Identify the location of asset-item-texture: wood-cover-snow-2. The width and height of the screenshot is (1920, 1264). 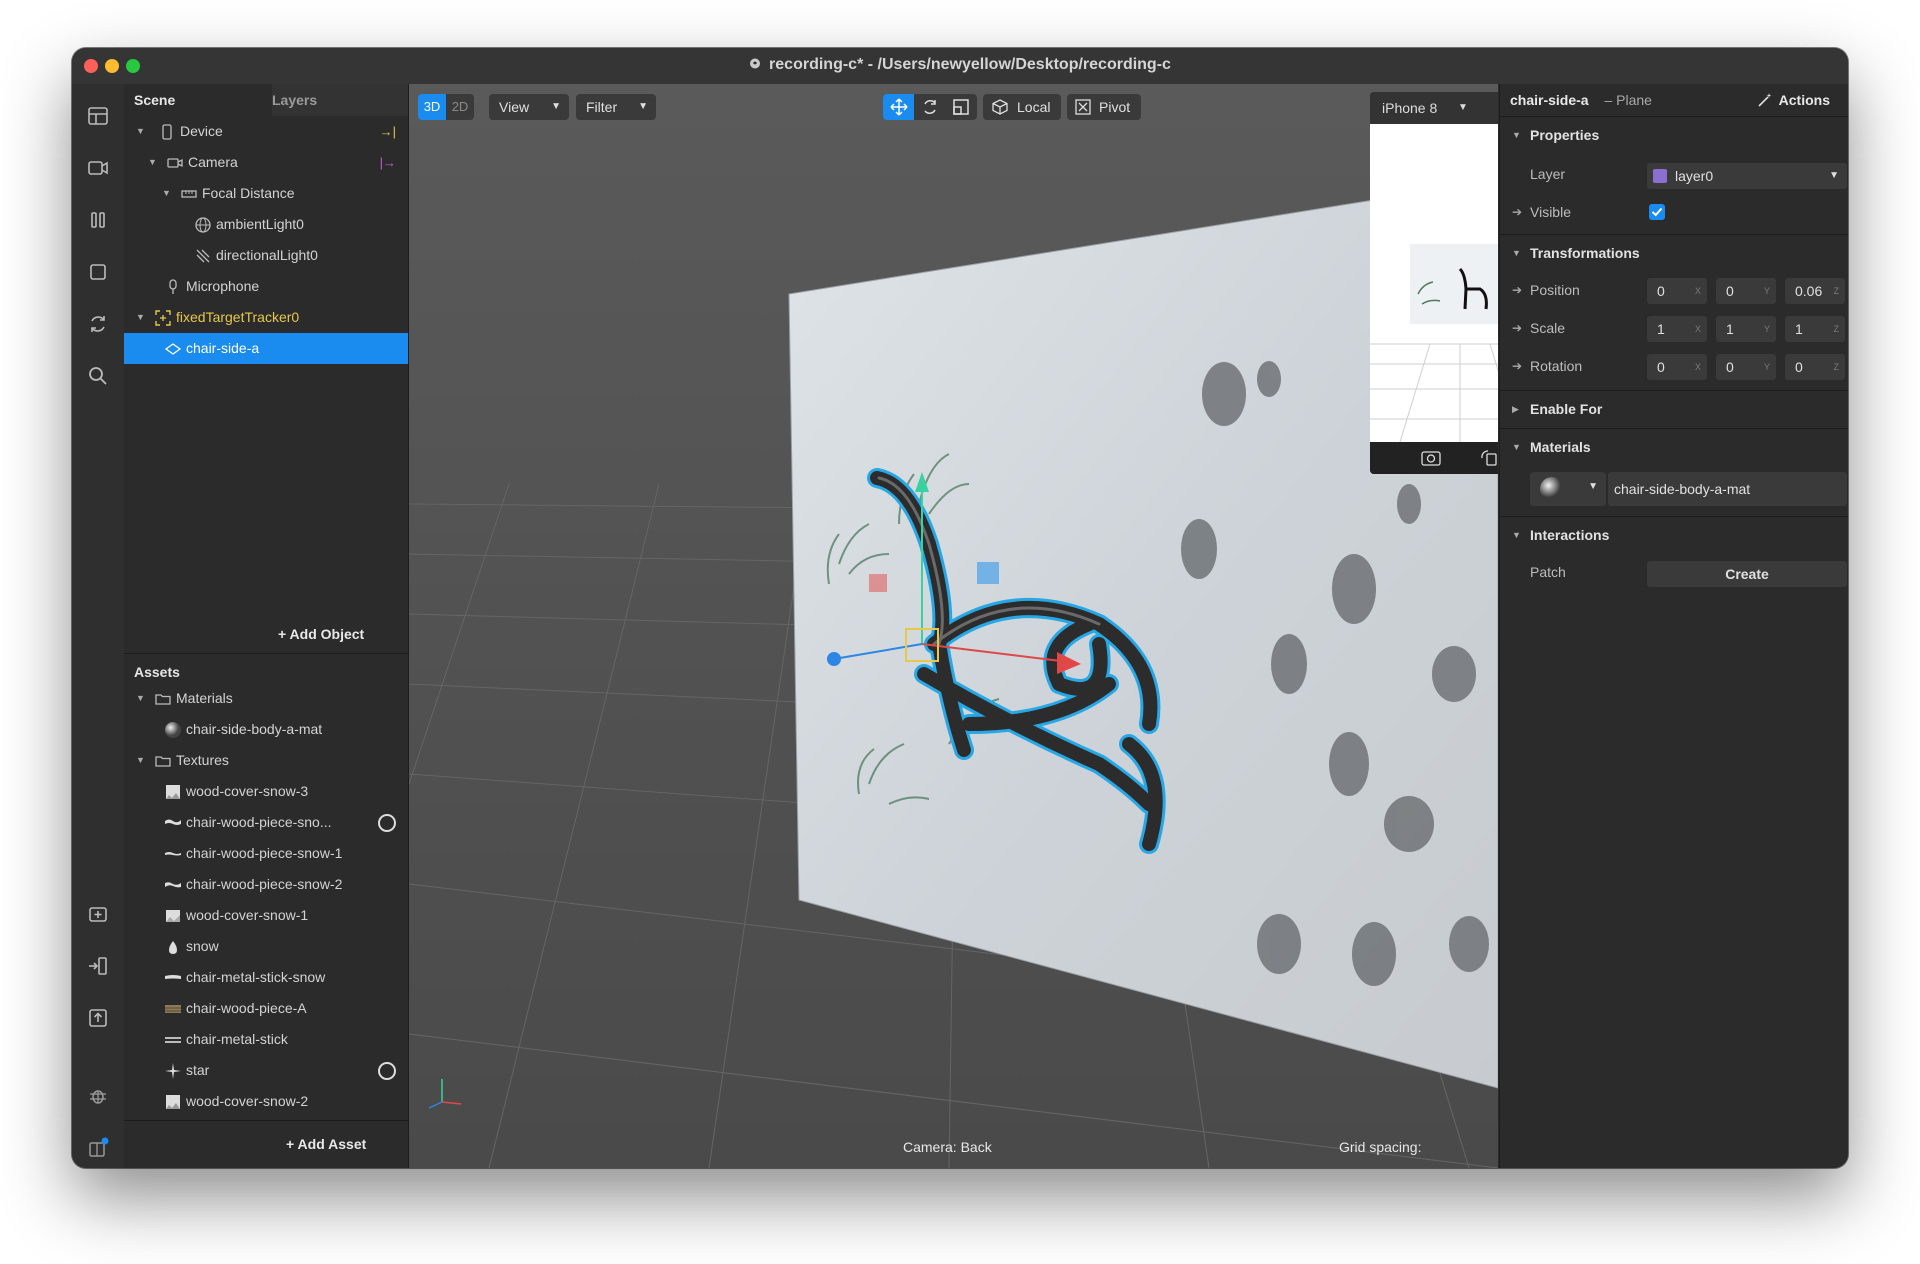
(266, 1101).